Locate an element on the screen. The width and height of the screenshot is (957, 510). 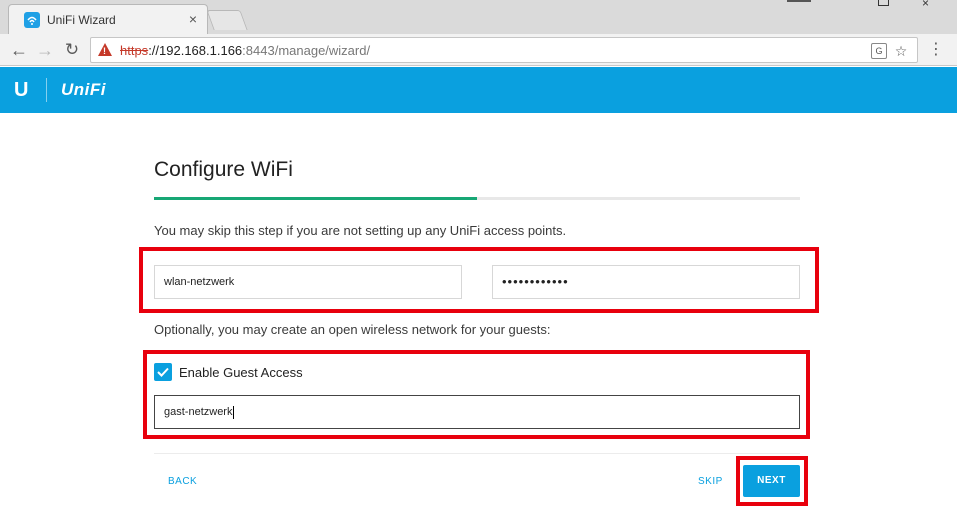
url-path: :8443/manage/wizard/ is located at coordinates (306, 50).